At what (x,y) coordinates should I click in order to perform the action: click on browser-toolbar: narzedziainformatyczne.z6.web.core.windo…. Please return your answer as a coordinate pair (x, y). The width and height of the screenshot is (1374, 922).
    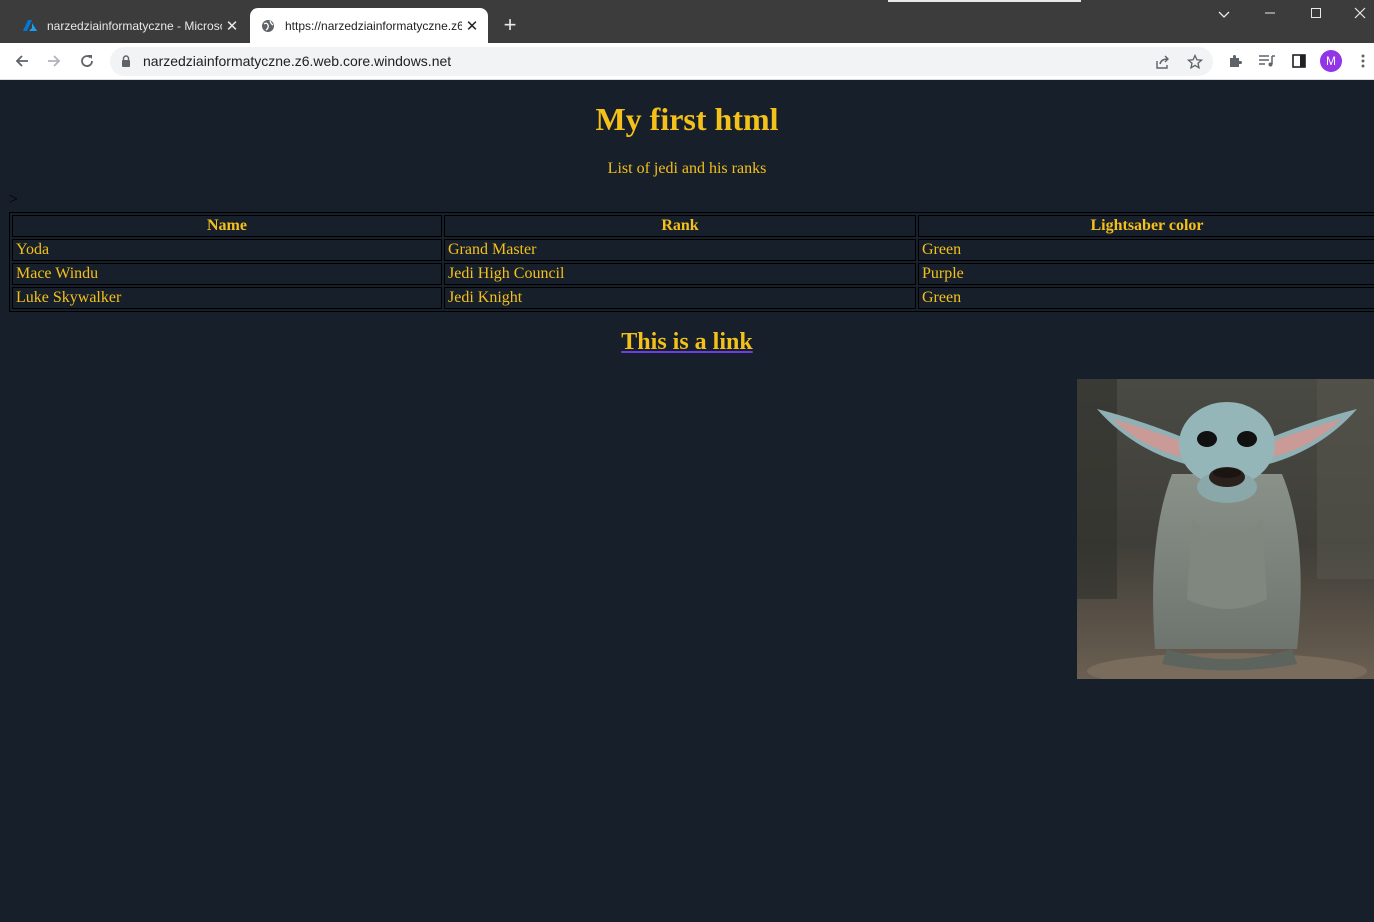
    Looking at the image, I should click on (687, 61).